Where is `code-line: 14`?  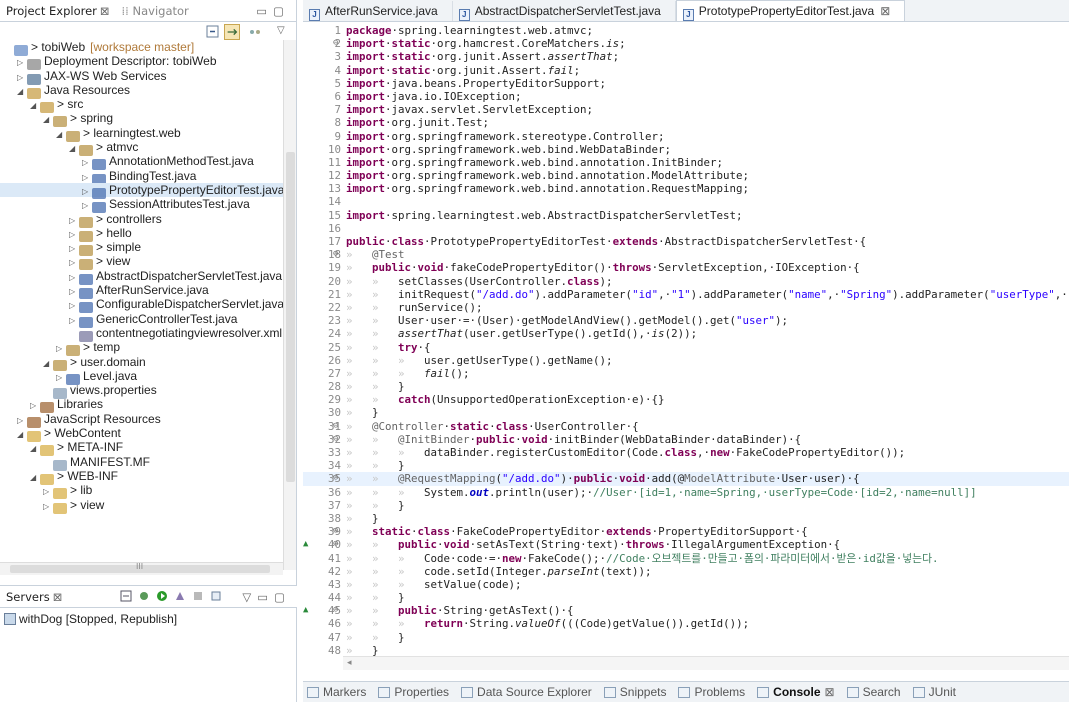 code-line: 14 is located at coordinates (686, 201).